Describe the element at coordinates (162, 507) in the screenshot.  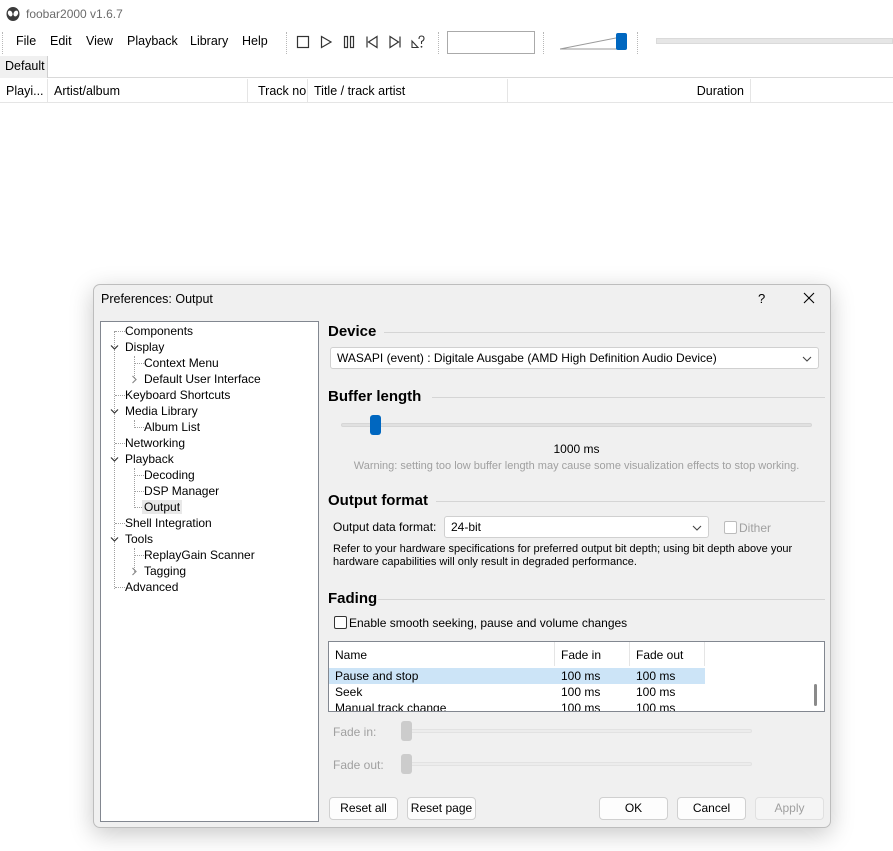
I see `tree-item-output: Output` at that location.